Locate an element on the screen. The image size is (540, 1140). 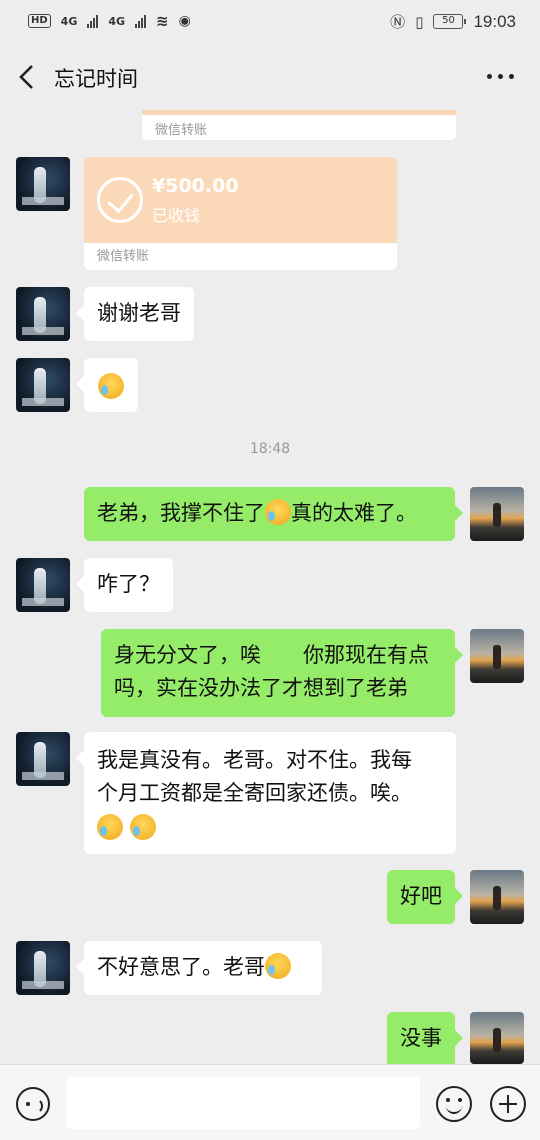
transfer-amount: ¥500.00 is located at coordinates (195, 186).